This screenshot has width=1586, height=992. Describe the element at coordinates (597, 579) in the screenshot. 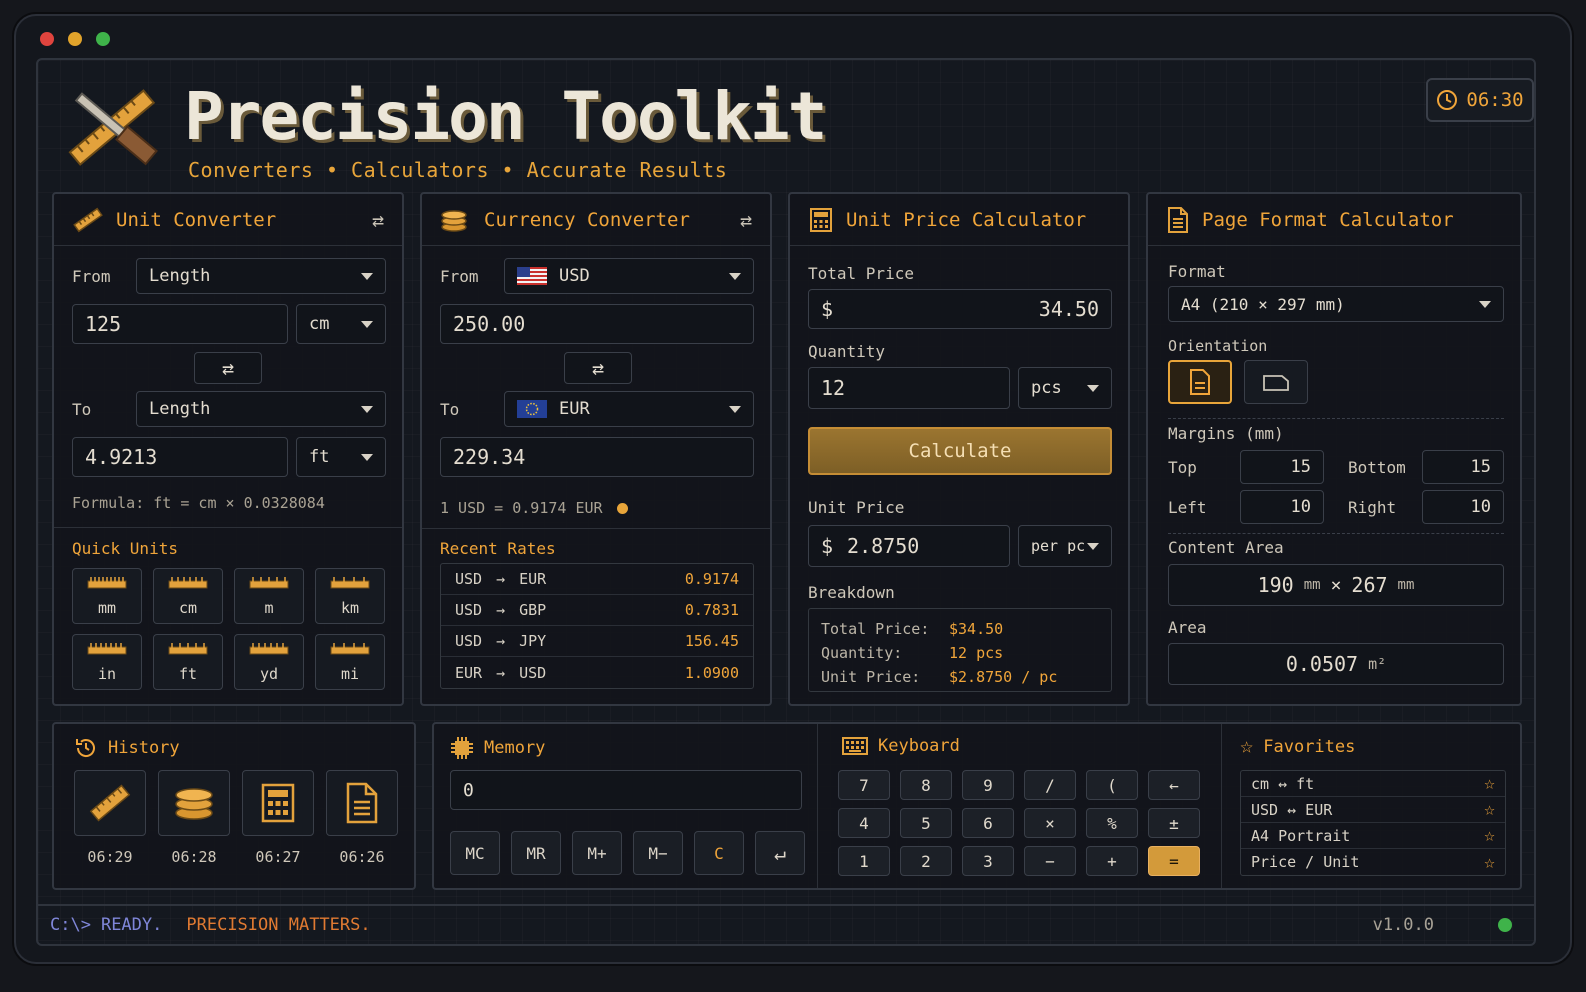

I see `rate-row: USD → EUR 0.9174` at that location.